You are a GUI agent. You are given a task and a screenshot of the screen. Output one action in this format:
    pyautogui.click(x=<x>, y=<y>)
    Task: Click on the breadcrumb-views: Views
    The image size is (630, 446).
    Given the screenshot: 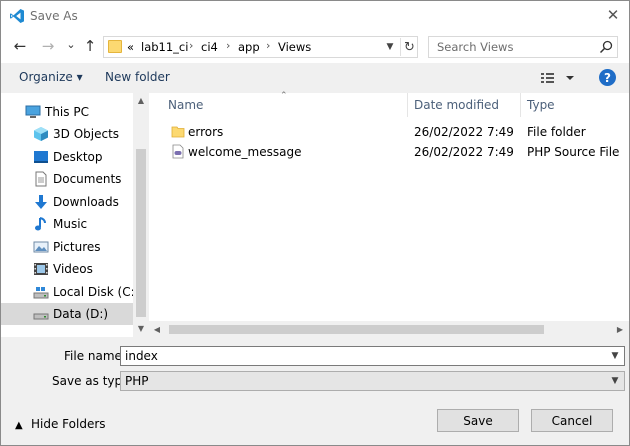 What is the action you would take?
    pyautogui.click(x=294, y=47)
    